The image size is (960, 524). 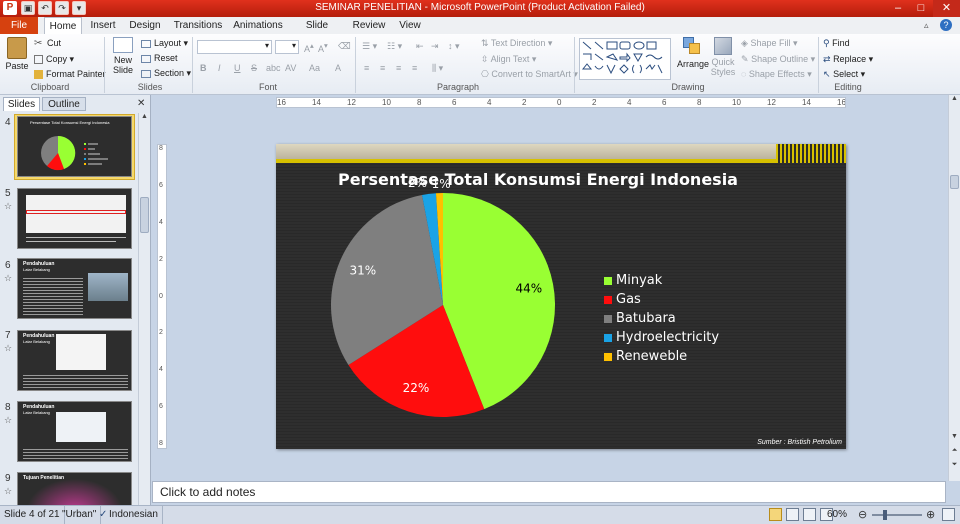 I want to click on drawing-label: Drawing, so click(x=688, y=87).